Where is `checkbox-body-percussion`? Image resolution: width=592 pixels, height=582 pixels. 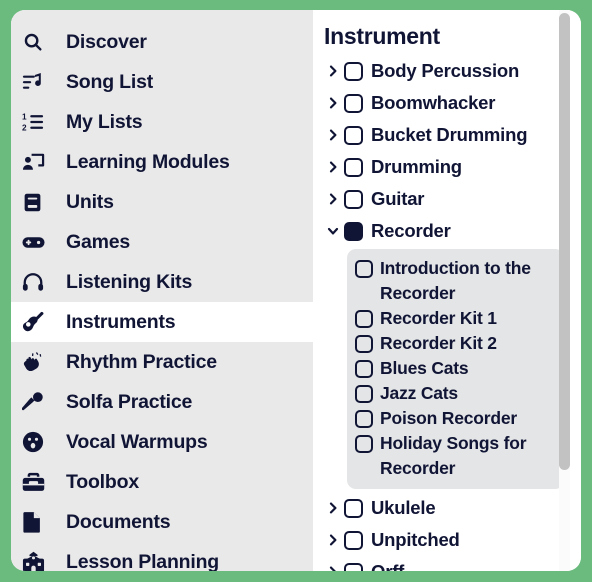 checkbox-body-percussion is located at coordinates (353, 71).